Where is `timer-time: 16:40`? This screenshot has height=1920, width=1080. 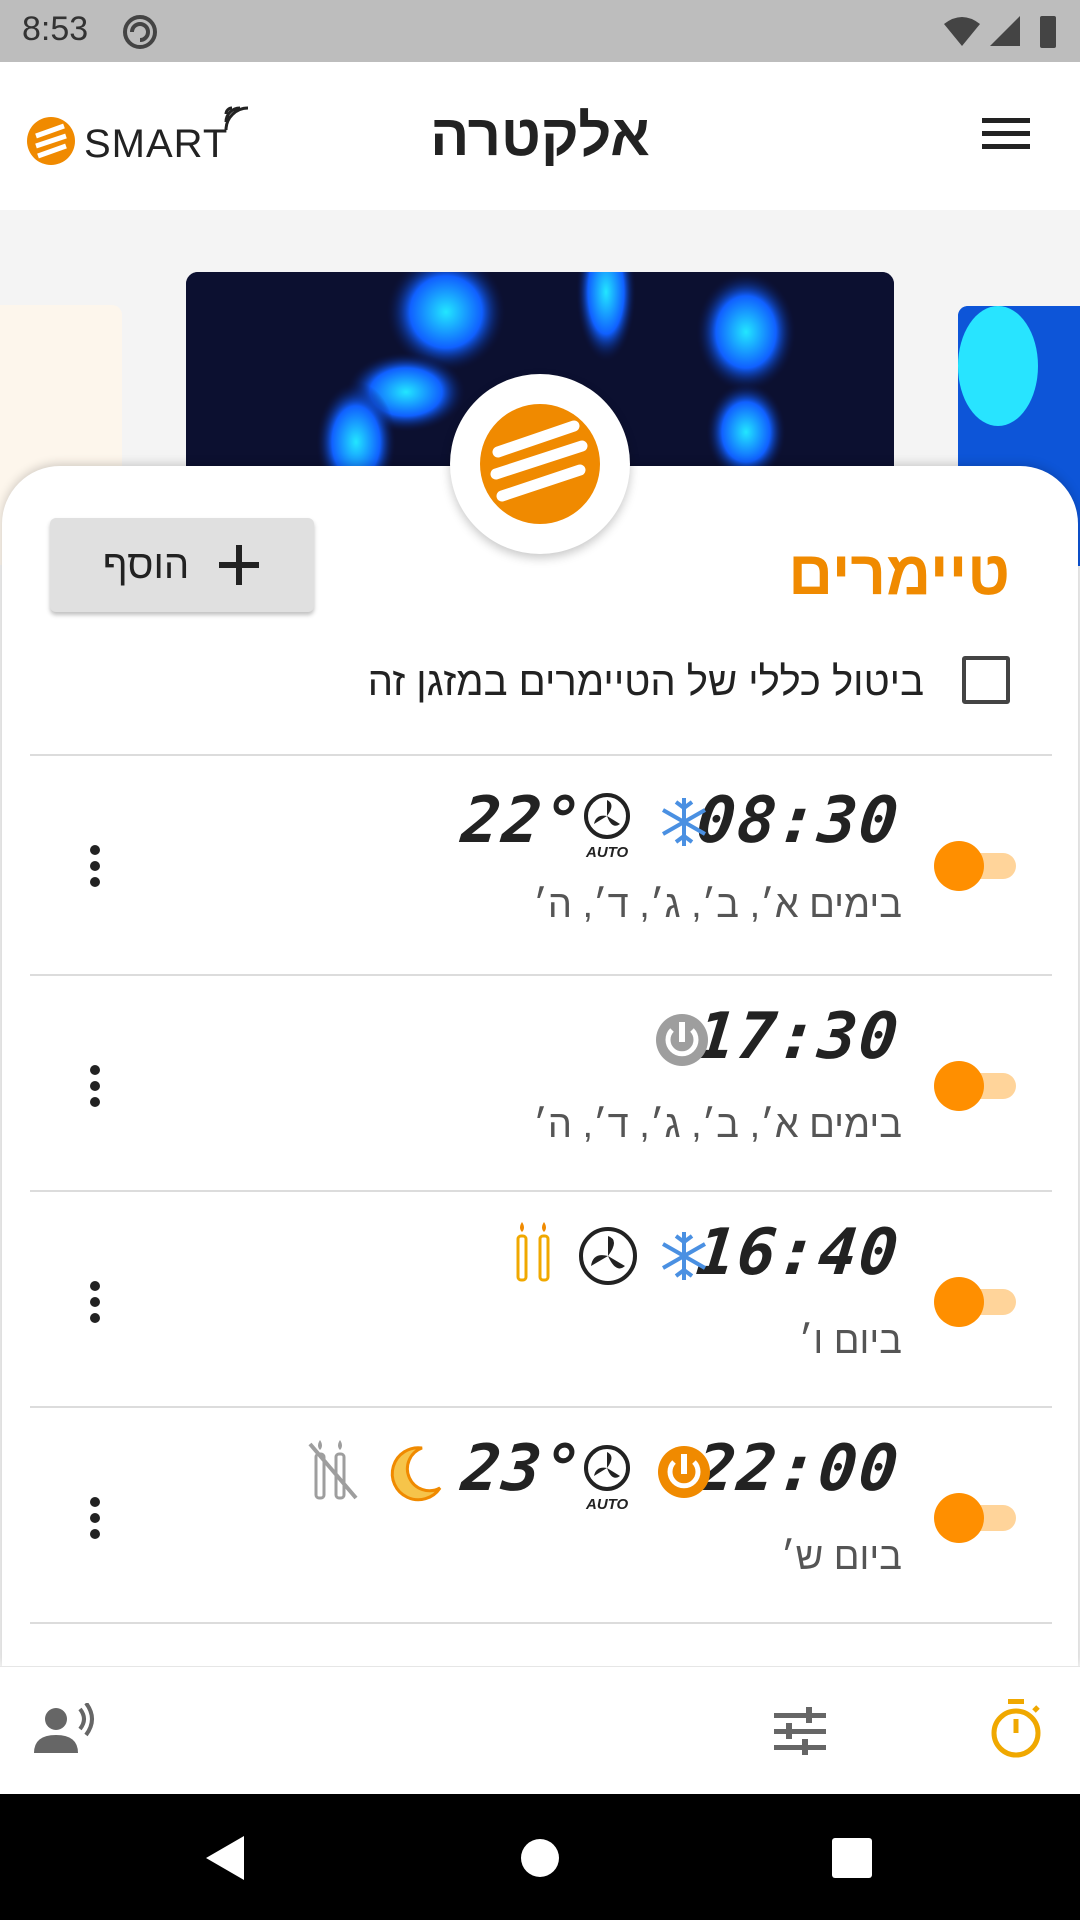 timer-time: 16:40 is located at coordinates (798, 1253).